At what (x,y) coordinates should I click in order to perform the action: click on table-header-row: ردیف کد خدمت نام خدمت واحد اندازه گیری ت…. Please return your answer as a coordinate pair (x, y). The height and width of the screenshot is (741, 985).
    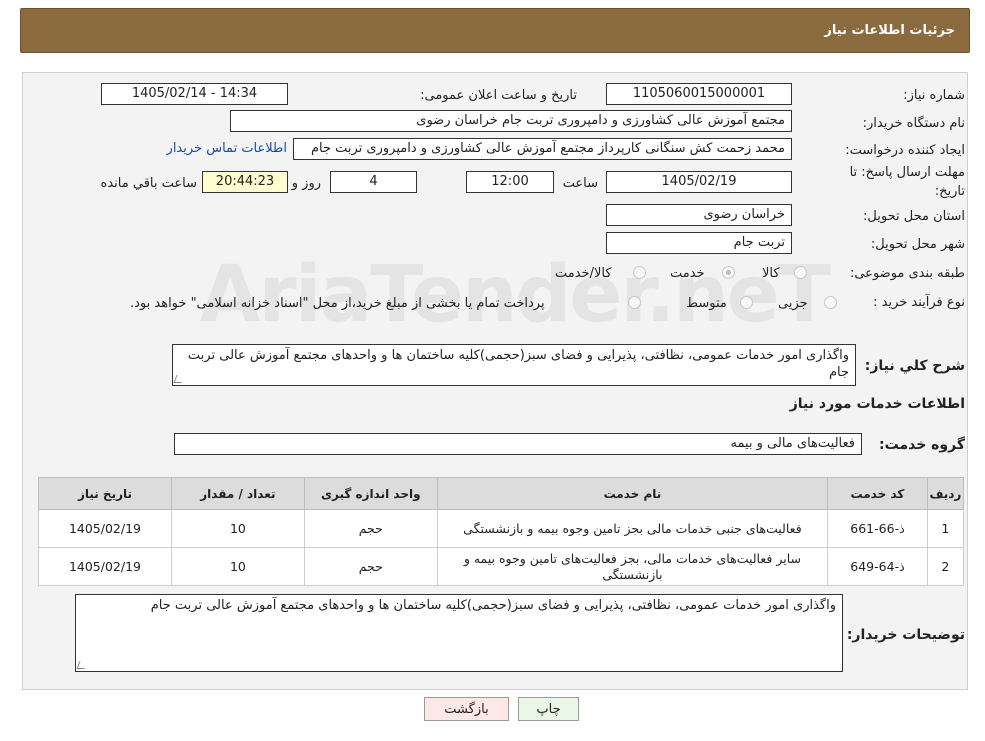
    Looking at the image, I should click on (501, 493).